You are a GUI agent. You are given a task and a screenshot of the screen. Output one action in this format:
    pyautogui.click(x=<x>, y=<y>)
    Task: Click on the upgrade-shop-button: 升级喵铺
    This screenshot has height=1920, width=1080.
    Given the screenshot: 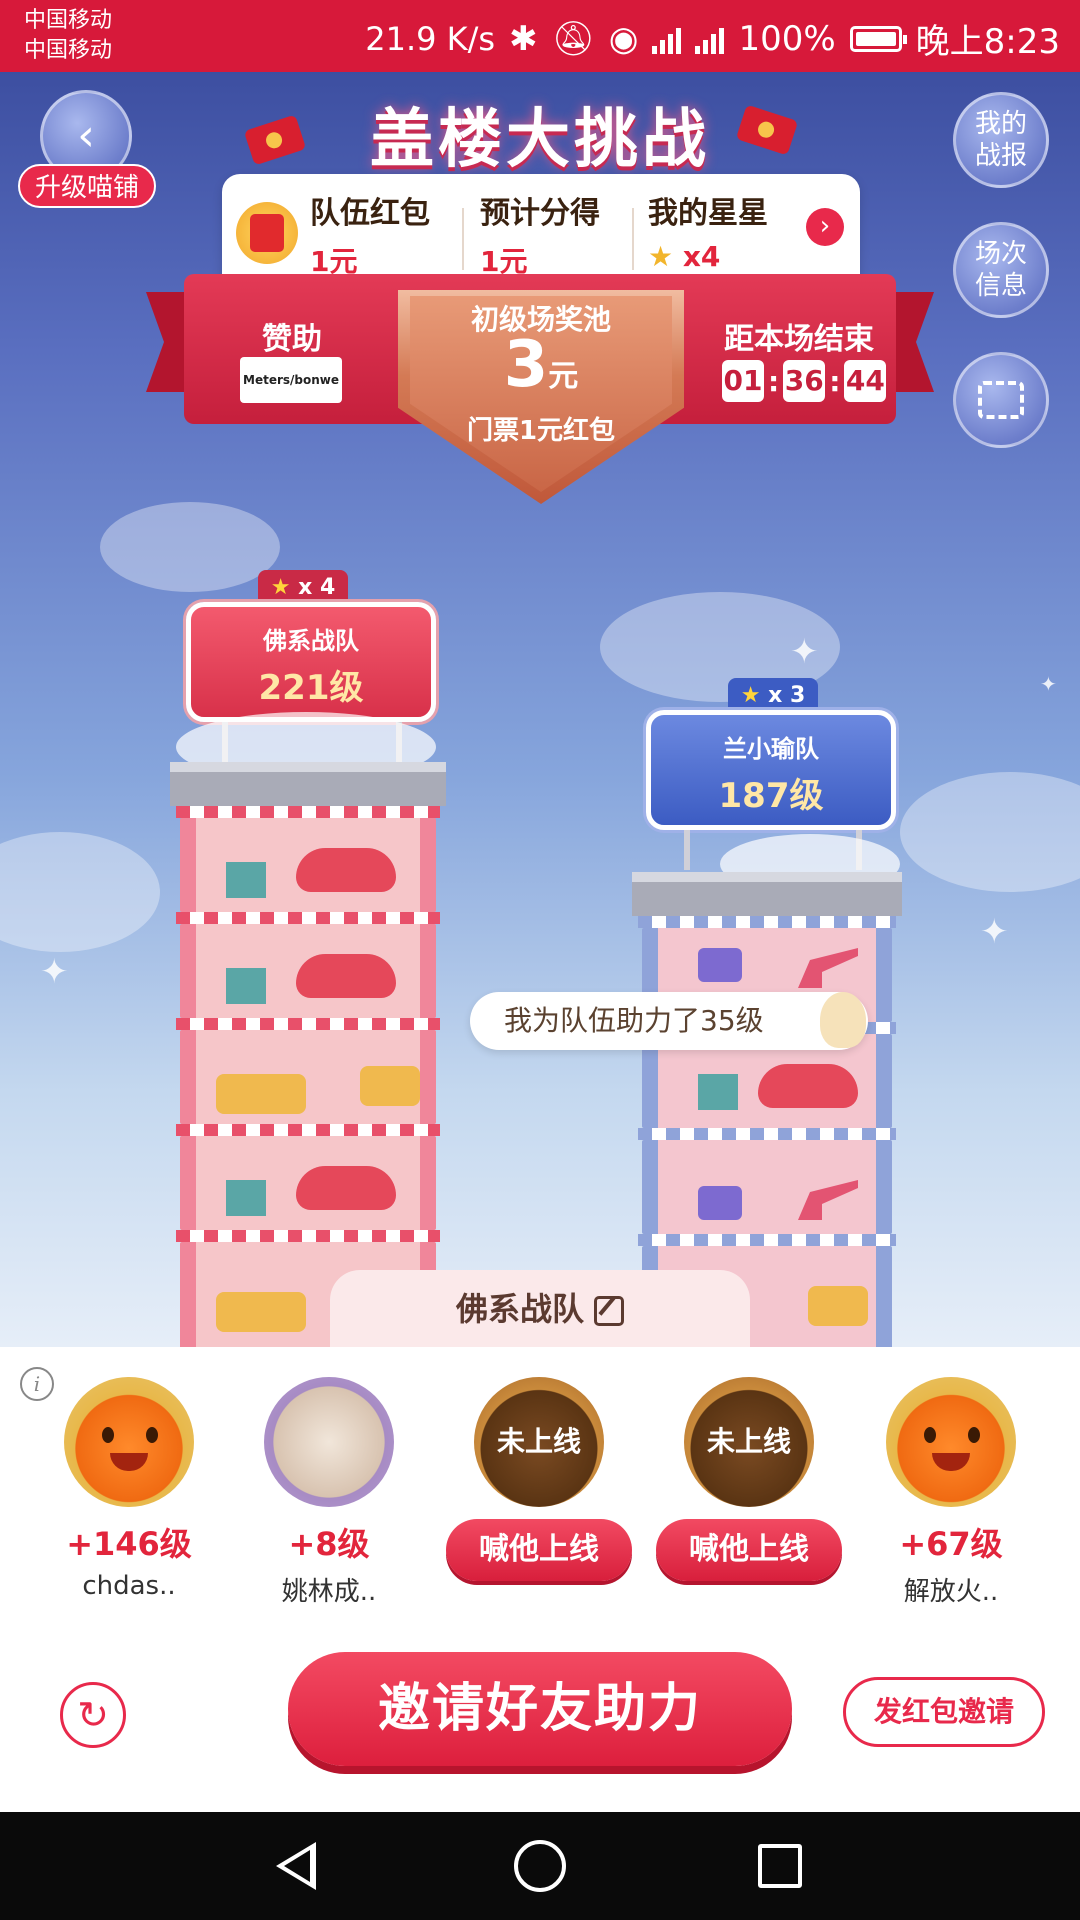 What is the action you would take?
    pyautogui.click(x=87, y=186)
    